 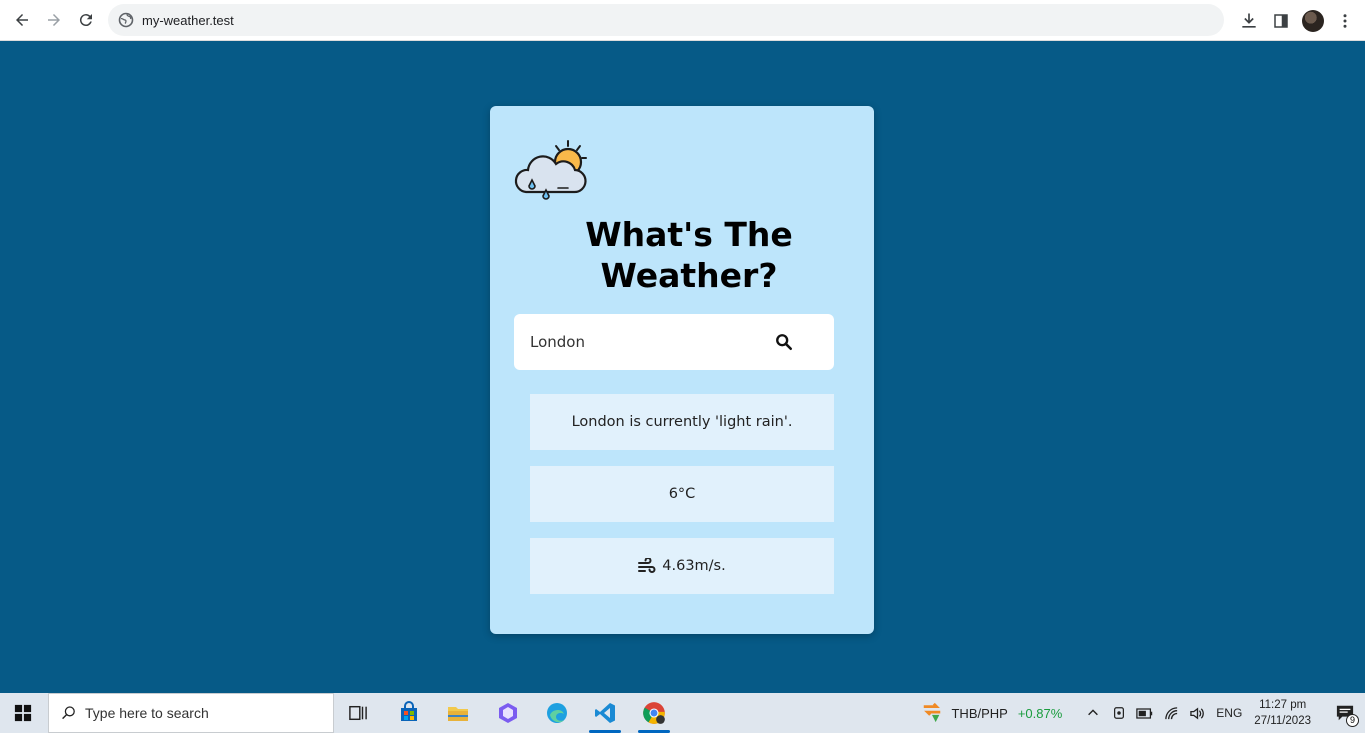 I want to click on page-title: What's The Weather?, so click(x=682, y=255).